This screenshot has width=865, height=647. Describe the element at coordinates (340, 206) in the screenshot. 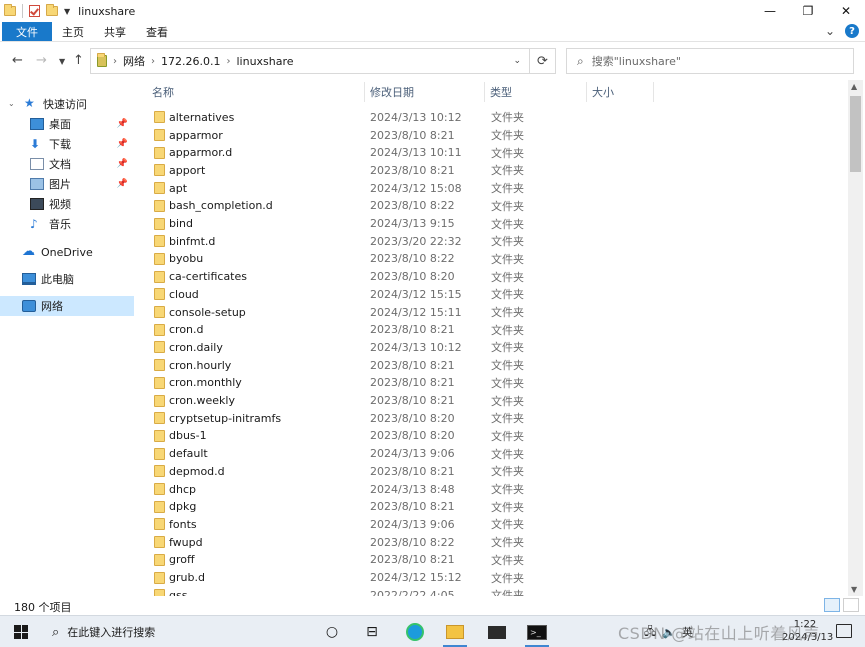

I see `list-item: bash_completion.d 2023/8/10 8:22 文件夹` at that location.